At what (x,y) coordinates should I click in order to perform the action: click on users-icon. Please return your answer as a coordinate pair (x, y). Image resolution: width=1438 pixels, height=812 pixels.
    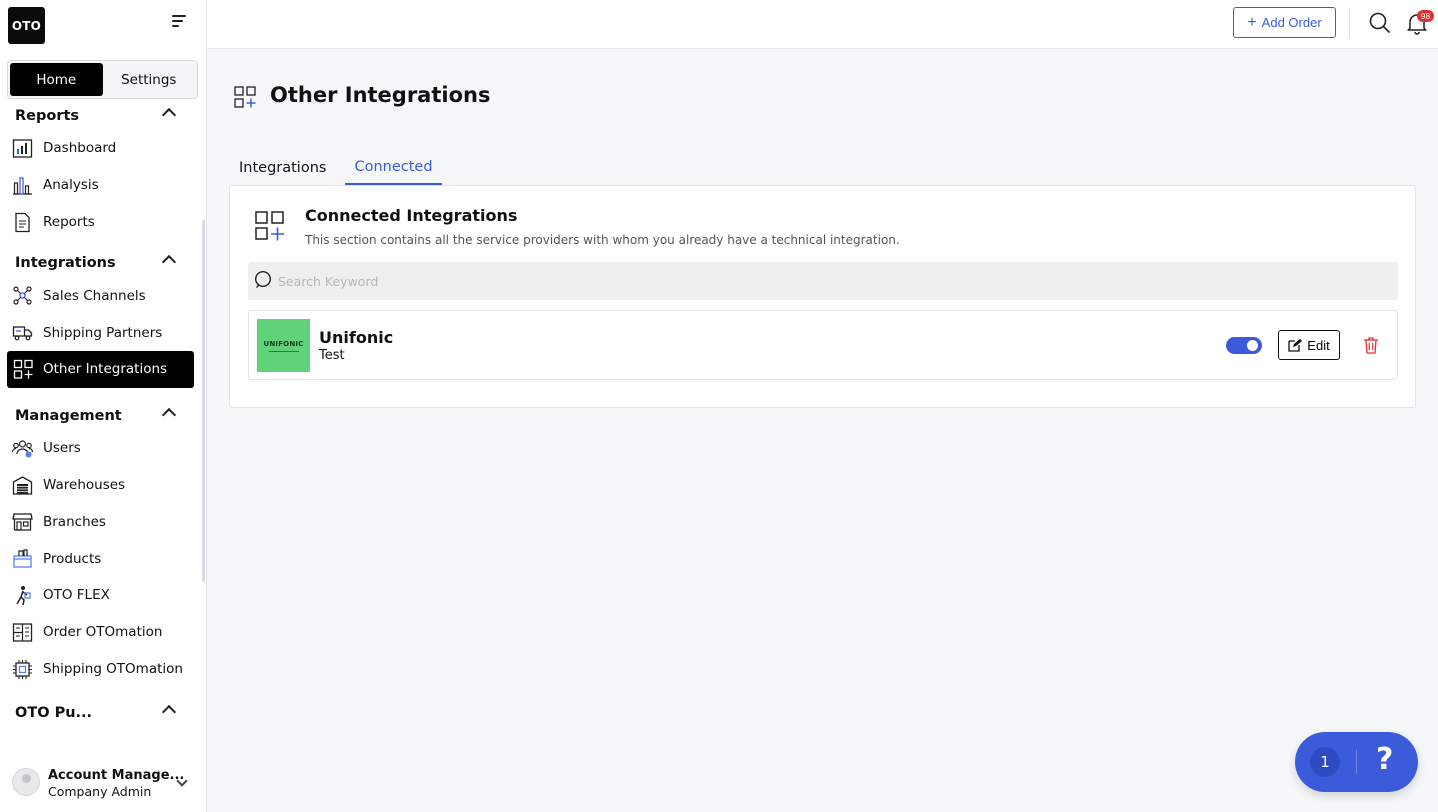
    Looking at the image, I should click on (22, 449).